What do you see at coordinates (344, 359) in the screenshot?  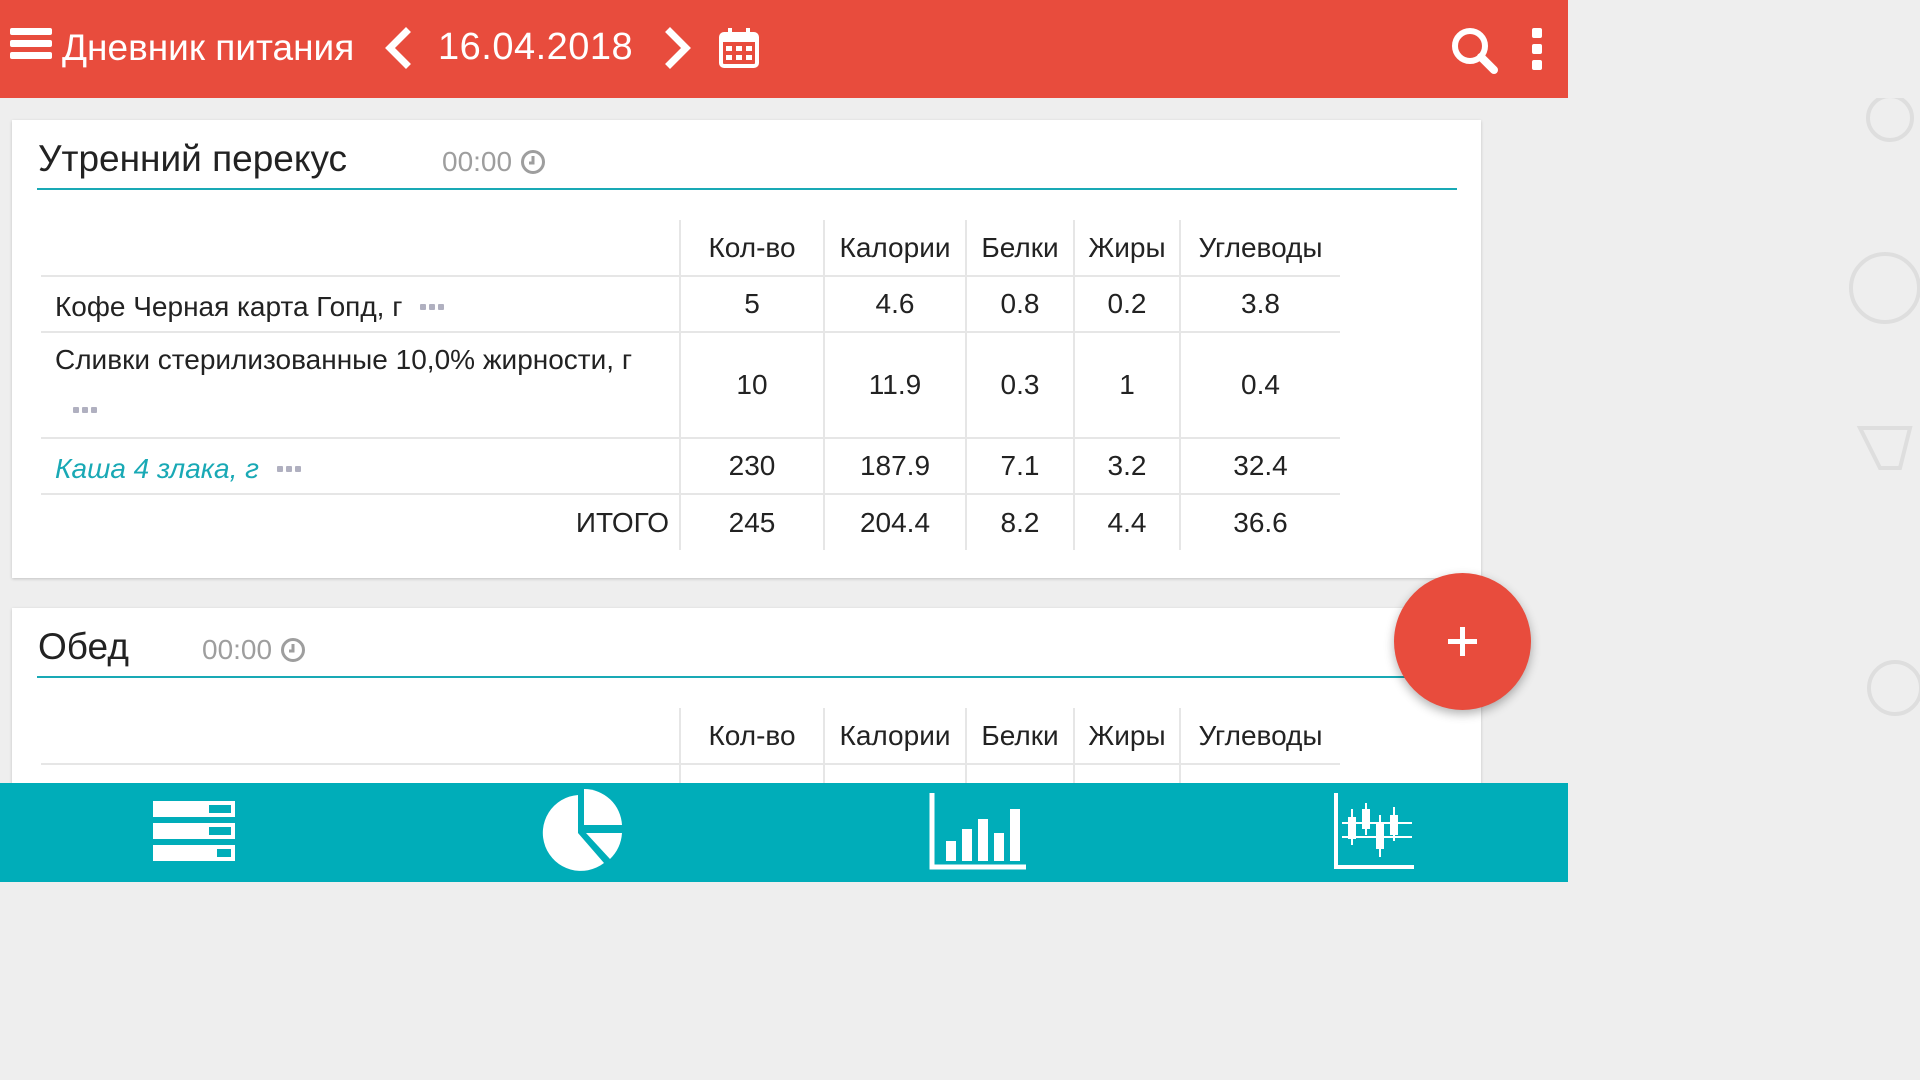 I see `food-name: Сливки стерилизованные 10,0% жирности, г` at bounding box center [344, 359].